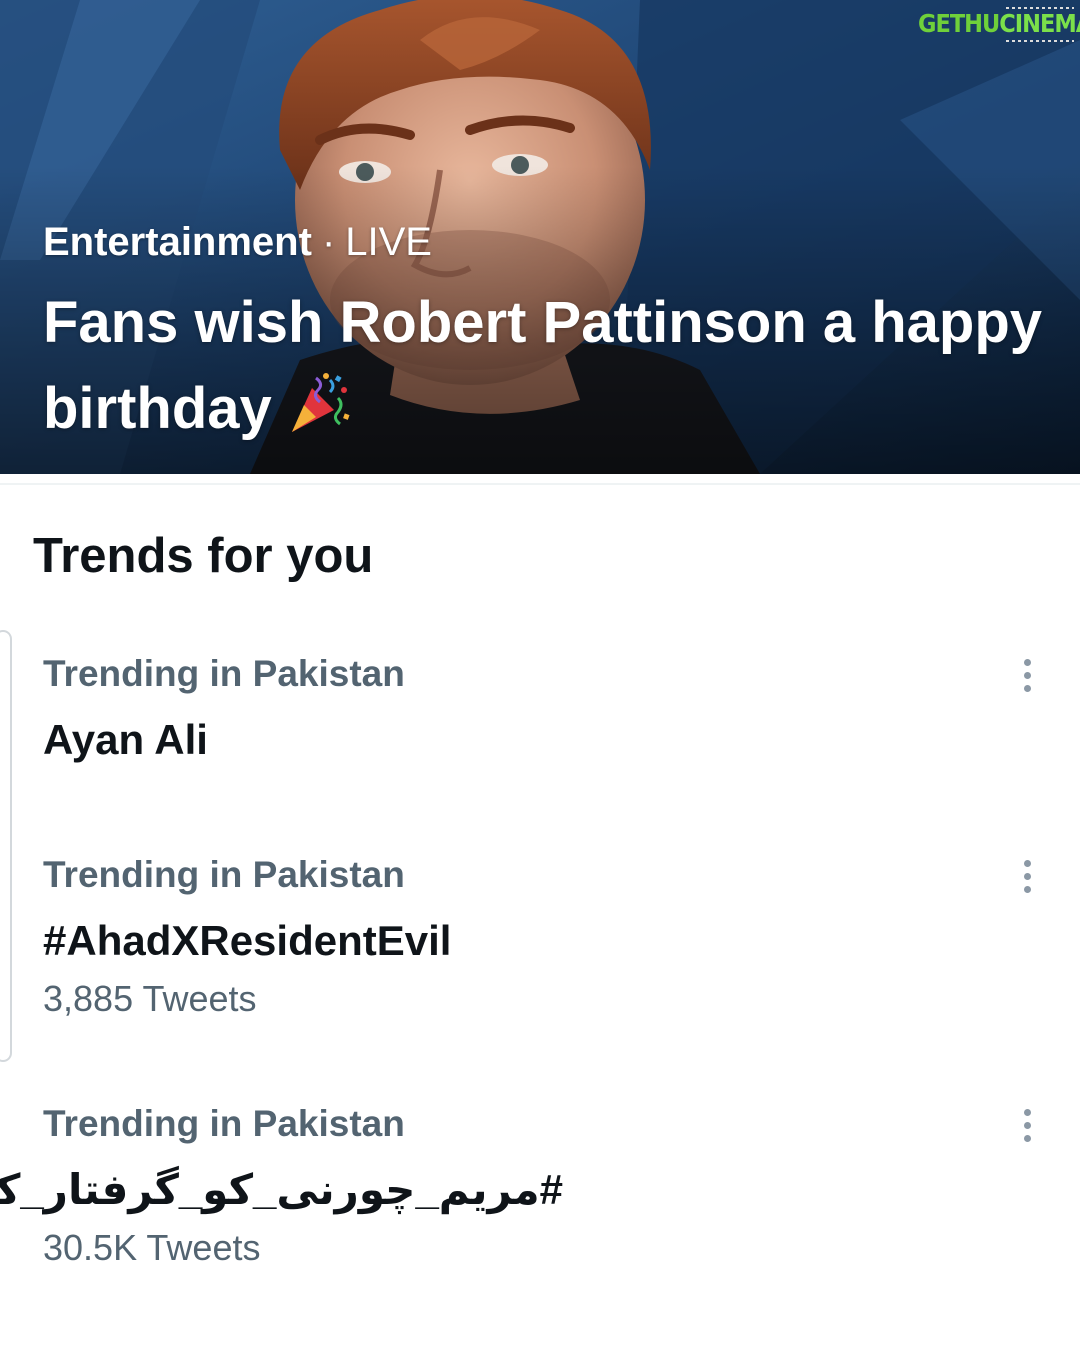 This screenshot has height=1350, width=1080. What do you see at coordinates (203, 556) in the screenshot?
I see `trends-heading: Trends for you` at bounding box center [203, 556].